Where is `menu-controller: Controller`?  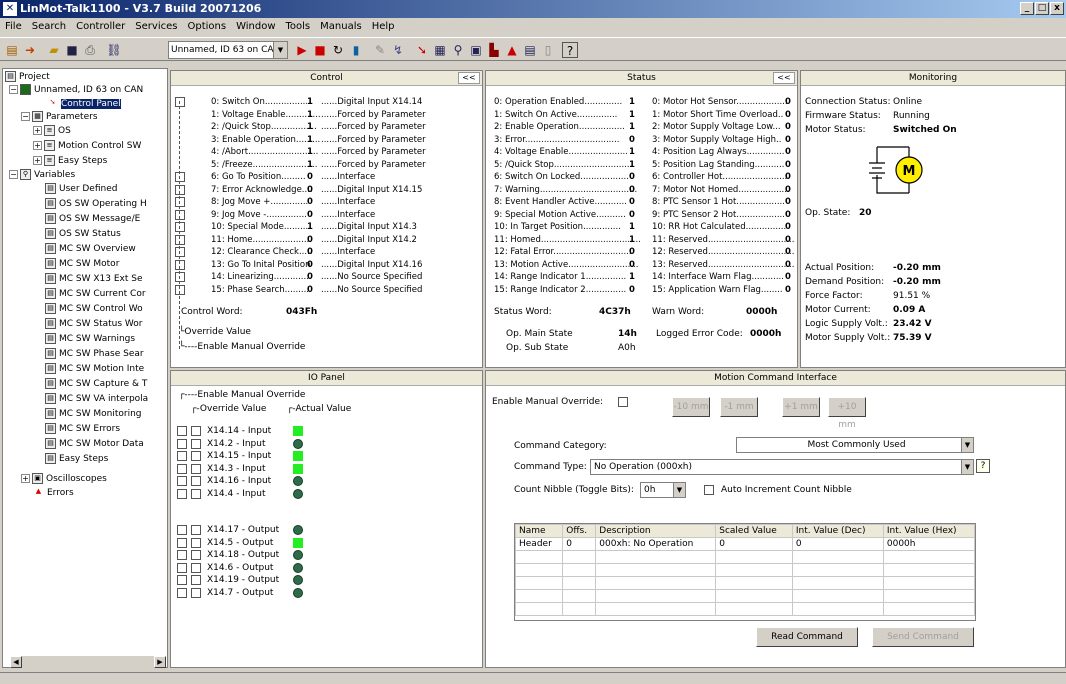 menu-controller: Controller is located at coordinates (100, 26).